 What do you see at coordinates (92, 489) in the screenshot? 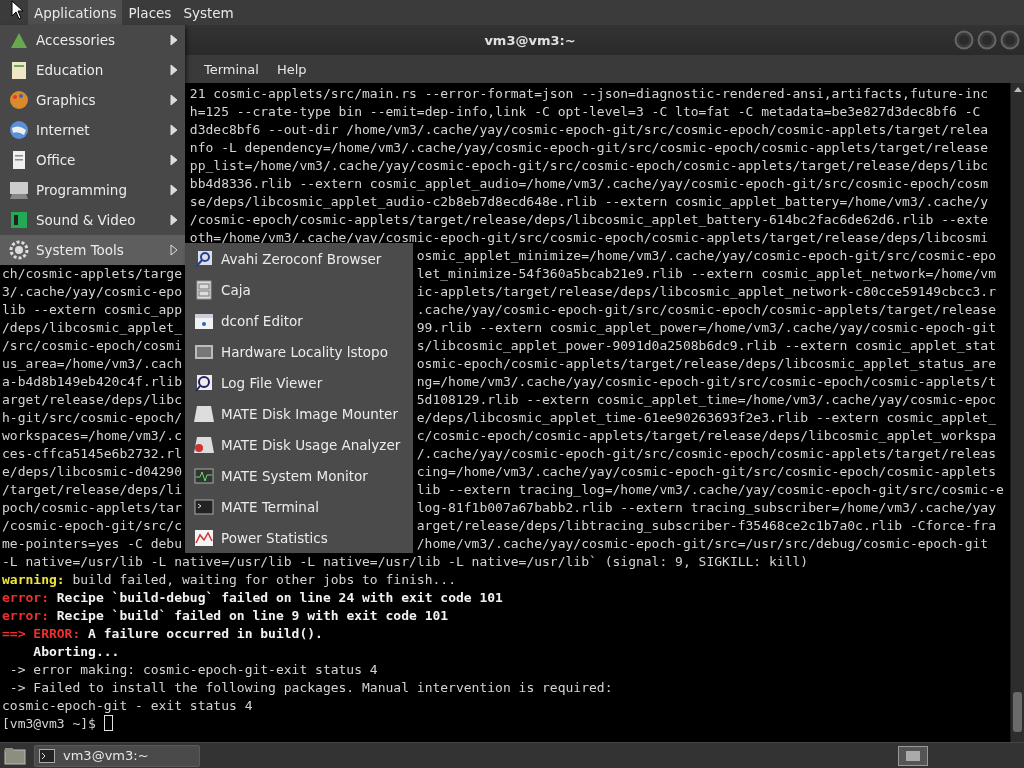
I see `terminal-text: /target/release/deps/li` at bounding box center [92, 489].